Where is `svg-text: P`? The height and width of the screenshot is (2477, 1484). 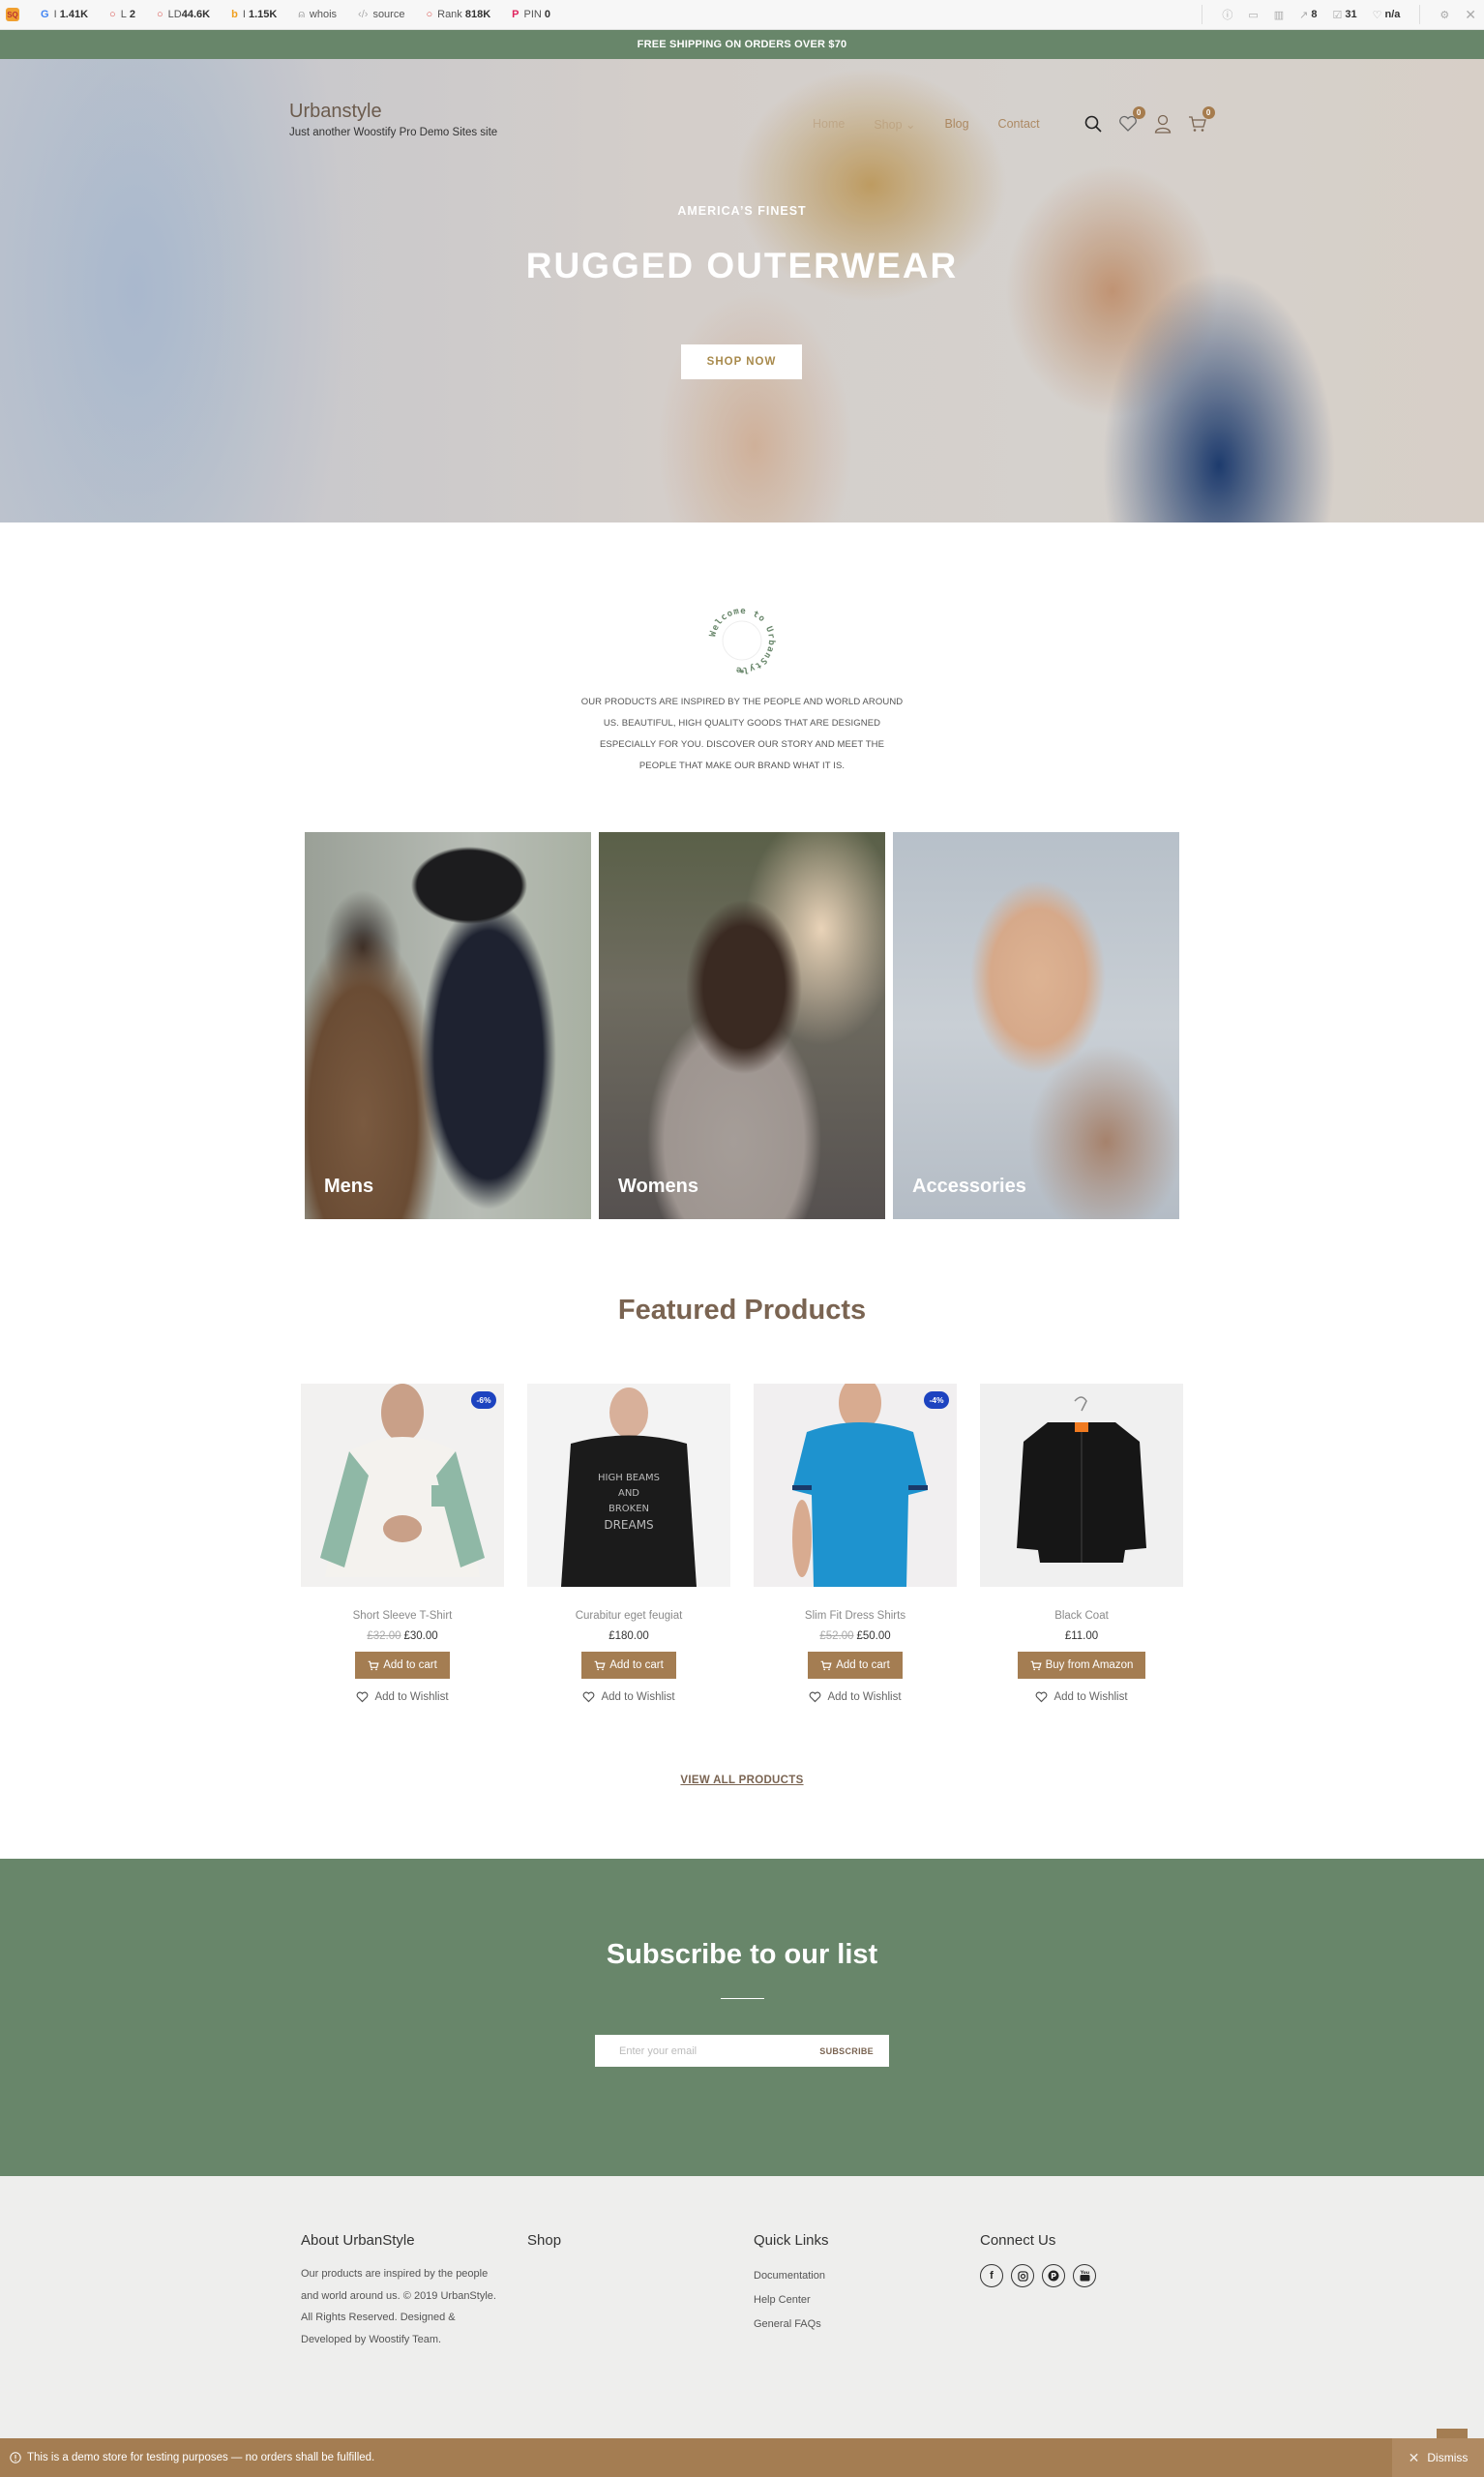
svg-text: P is located at coordinates (1053, 2276).